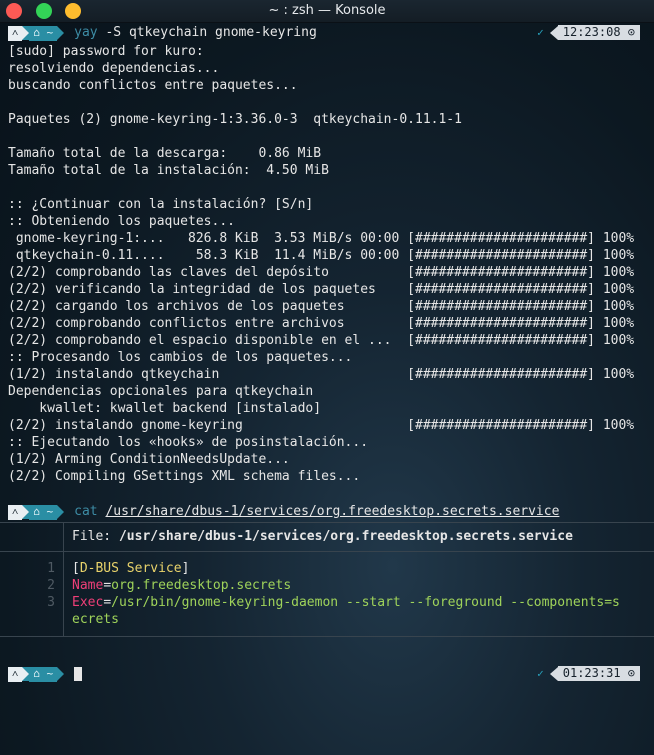 This screenshot has height=755, width=654. Describe the element at coordinates (88, 585) in the screenshot. I see `code-token: Name` at that location.